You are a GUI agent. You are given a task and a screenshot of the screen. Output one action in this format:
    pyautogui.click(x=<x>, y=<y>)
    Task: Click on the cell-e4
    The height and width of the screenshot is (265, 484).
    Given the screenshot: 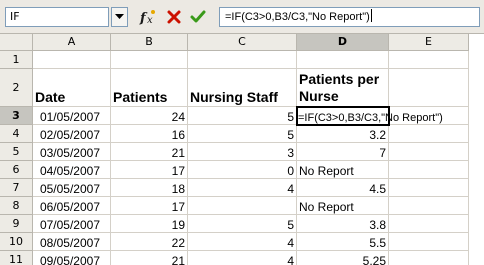 What is the action you would take?
    pyautogui.click(x=429, y=134)
    